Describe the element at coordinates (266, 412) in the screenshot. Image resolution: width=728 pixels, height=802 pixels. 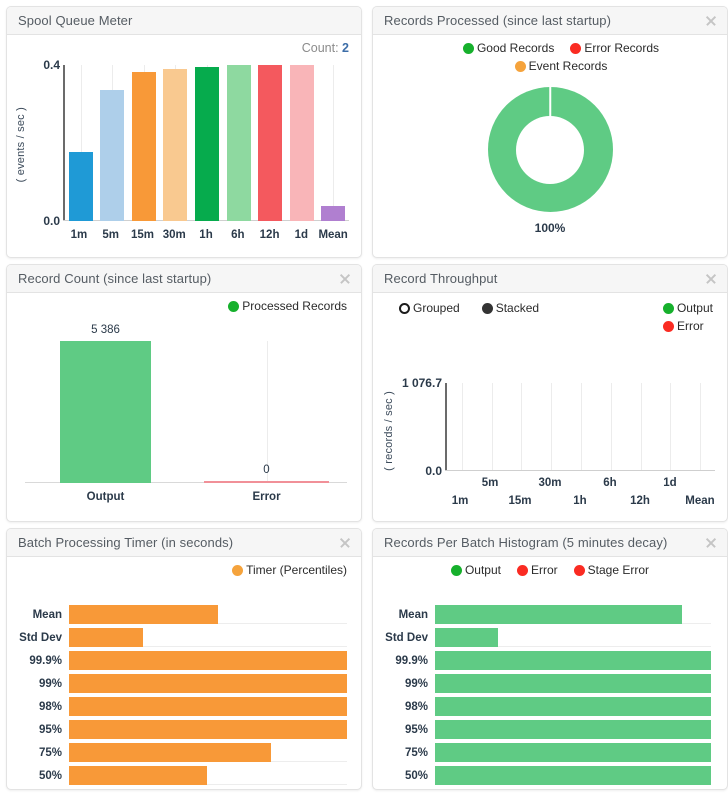
I see `bar-slot: 0` at that location.